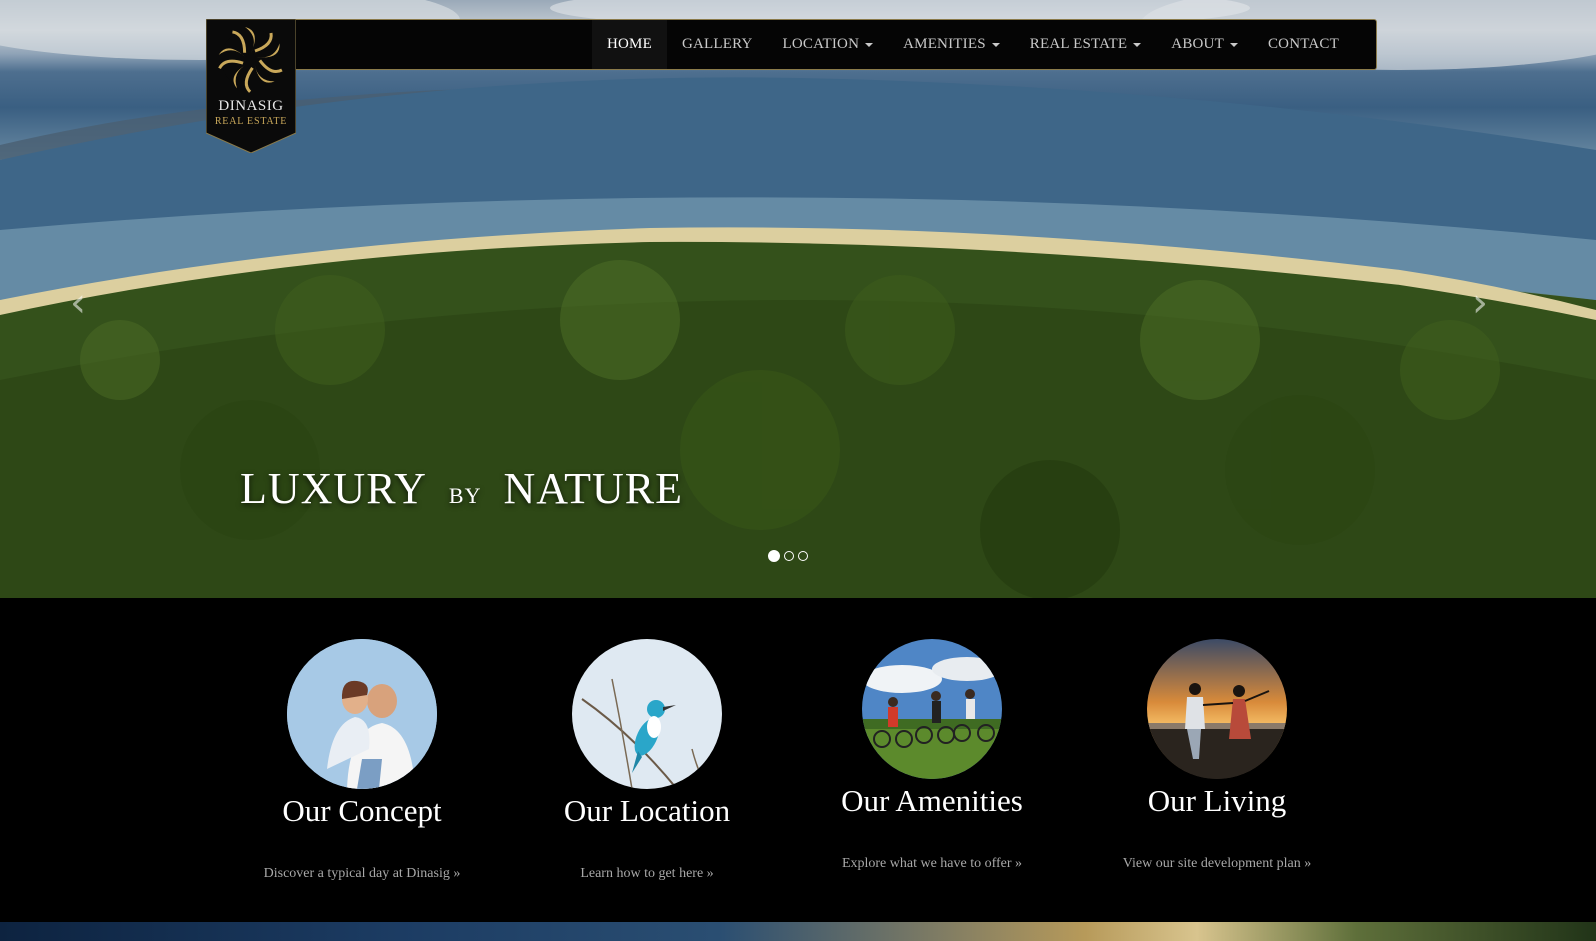 The image size is (1596, 941). I want to click on feature-location: Our Location Learn how to get here », so click(647, 748).